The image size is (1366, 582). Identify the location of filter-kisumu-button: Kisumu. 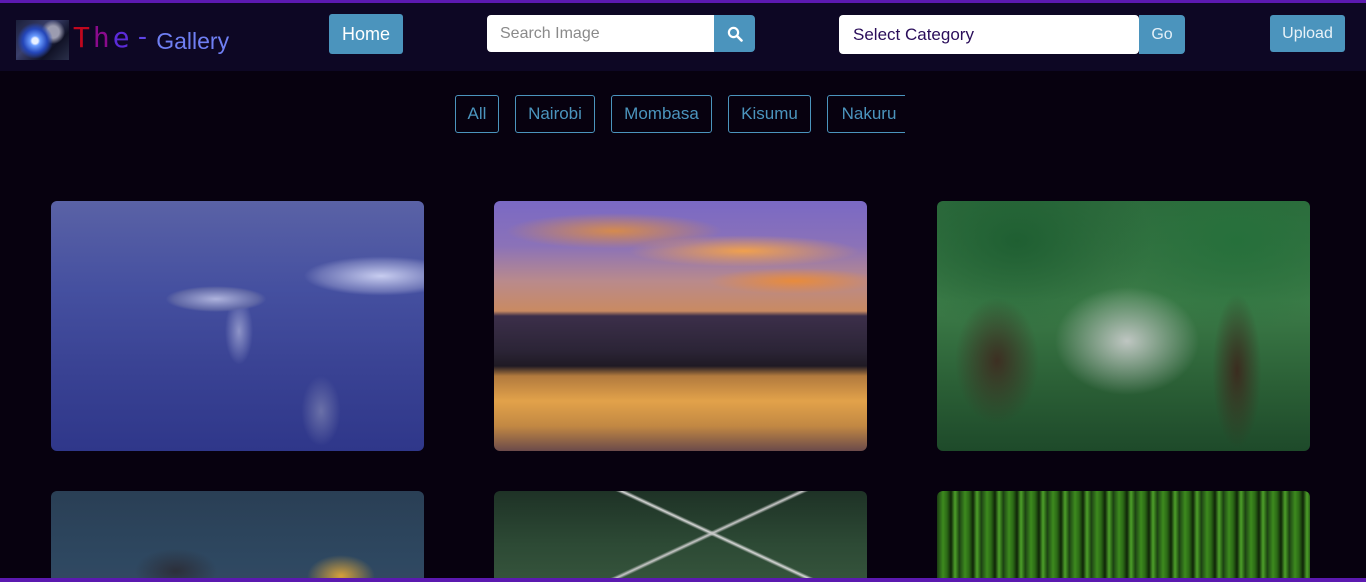
(769, 114).